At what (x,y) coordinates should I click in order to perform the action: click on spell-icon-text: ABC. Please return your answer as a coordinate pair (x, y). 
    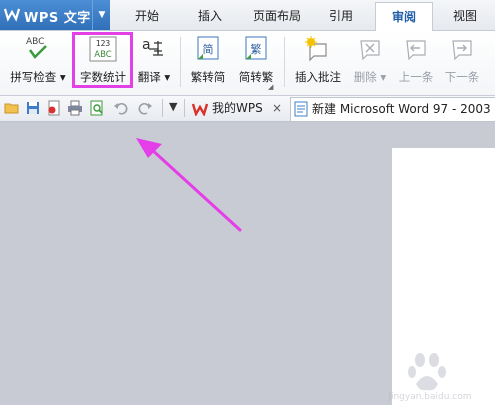
    Looking at the image, I should click on (35, 42).